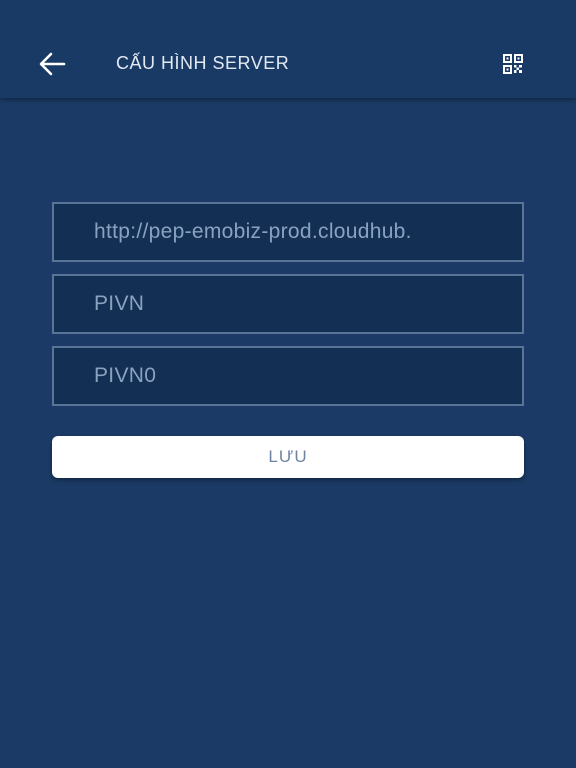 The width and height of the screenshot is (576, 768). I want to click on username-field, so click(288, 376).